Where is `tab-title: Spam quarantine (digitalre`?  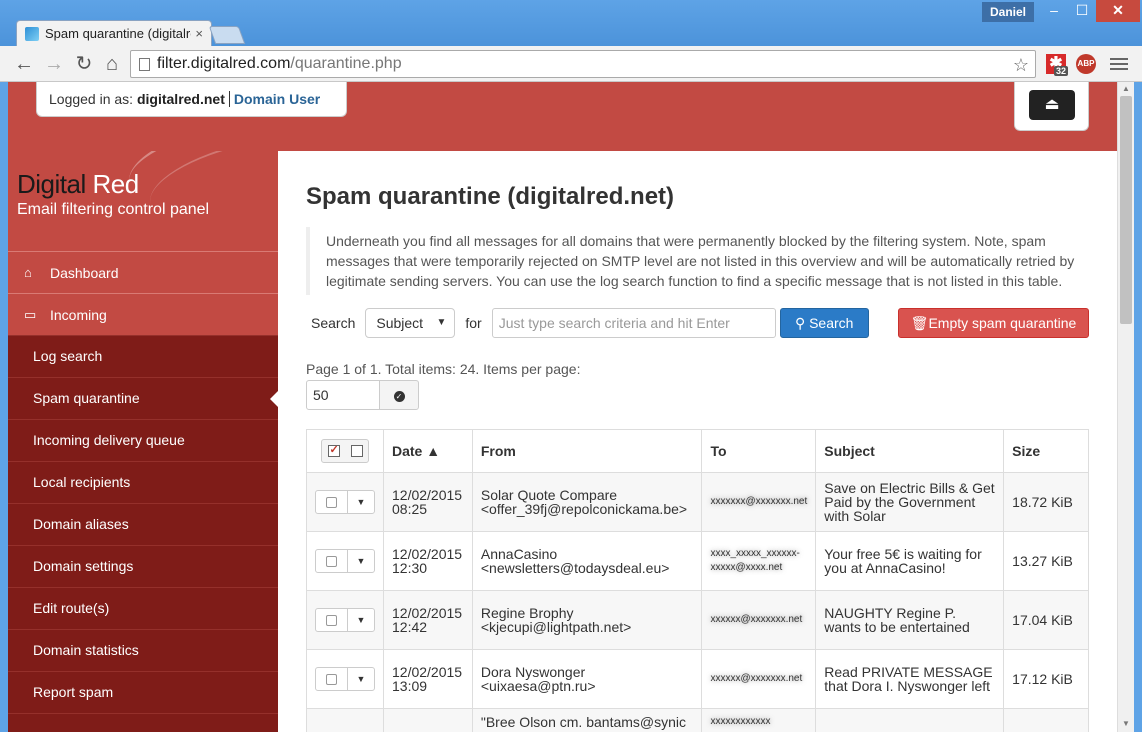
tab-title: Spam quarantine (digitalre is located at coordinates (118, 33).